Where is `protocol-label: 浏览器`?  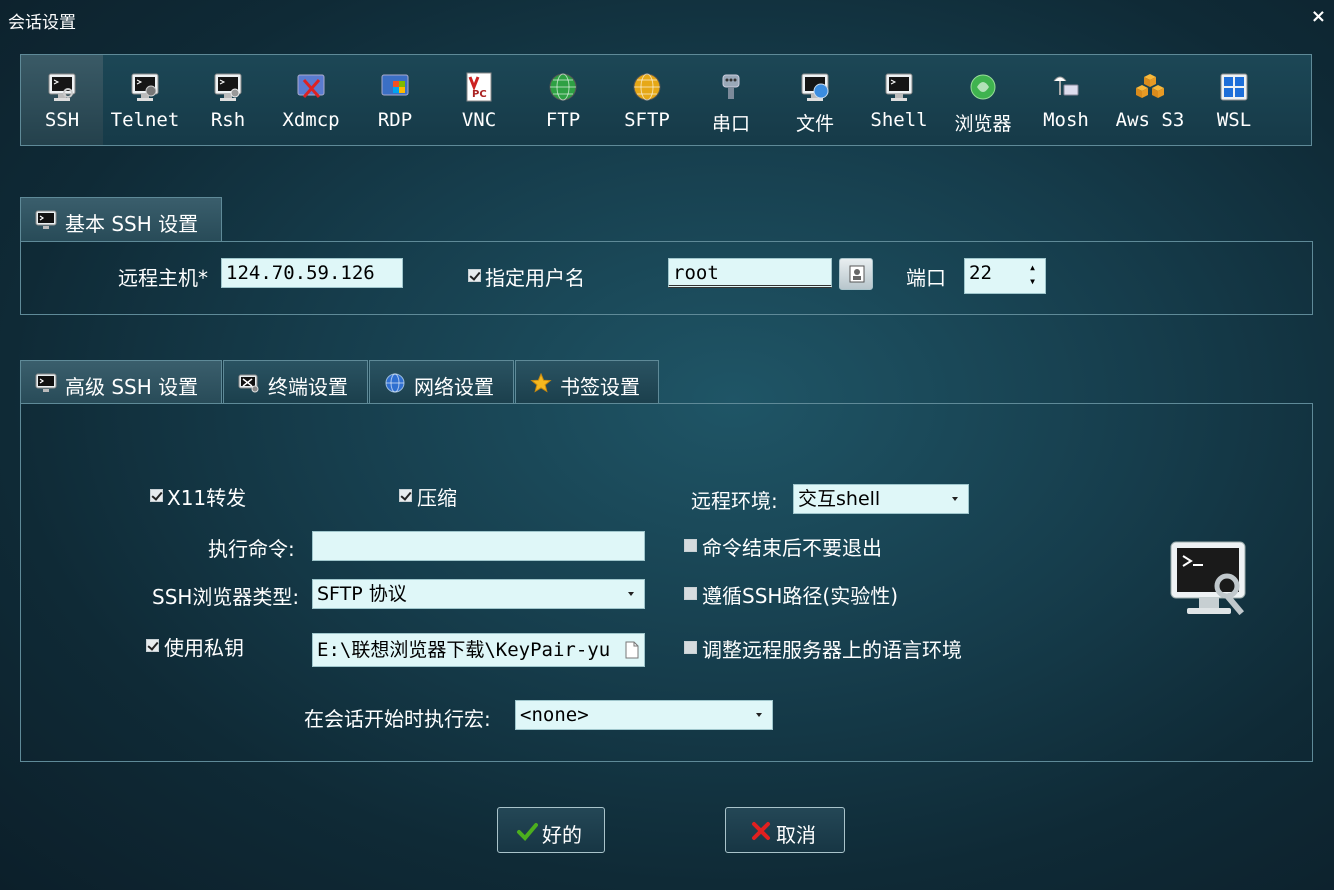 protocol-label: 浏览器 is located at coordinates (983, 124).